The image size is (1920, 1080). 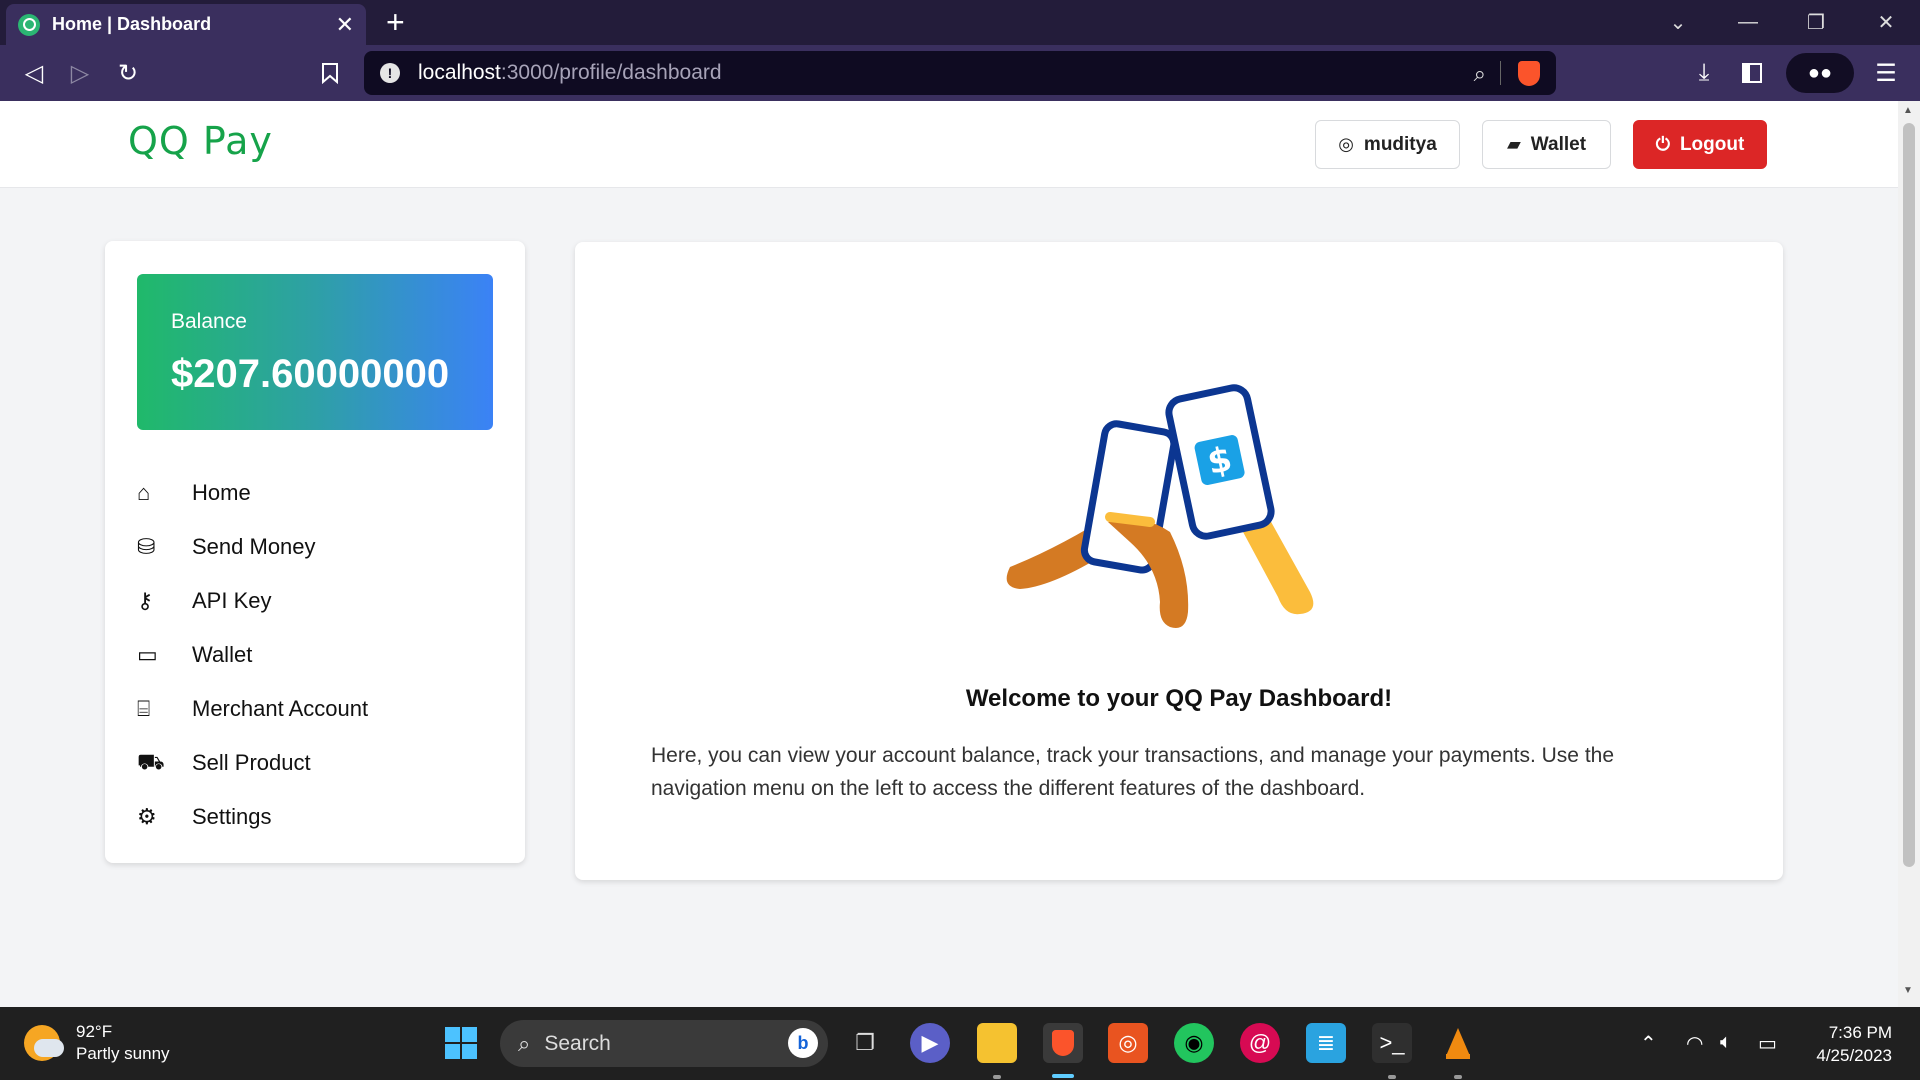 What do you see at coordinates (1820, 73) in the screenshot?
I see `private-glasses-icon: ●●` at bounding box center [1820, 73].